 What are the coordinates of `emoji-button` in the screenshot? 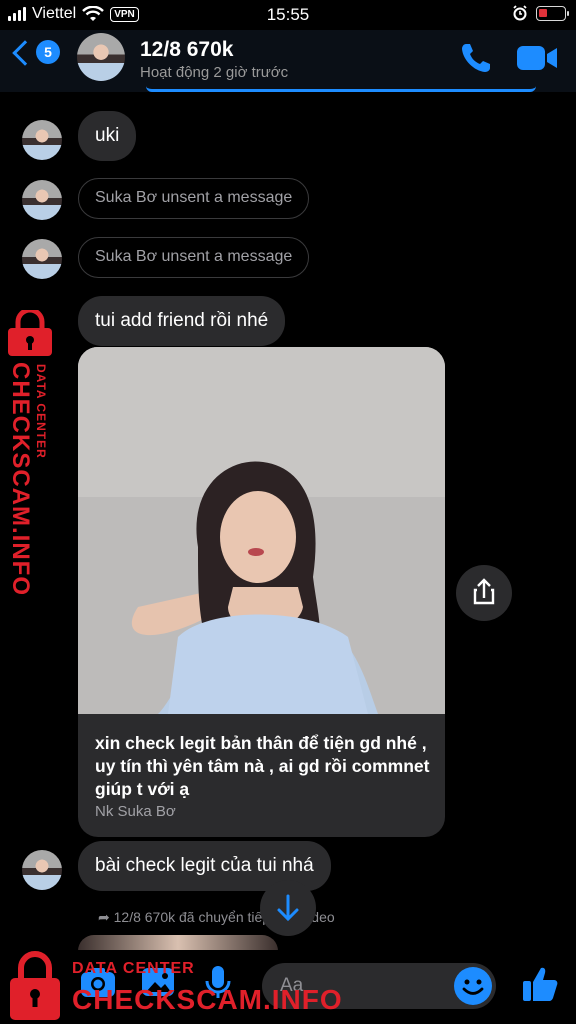 It's located at (473, 986).